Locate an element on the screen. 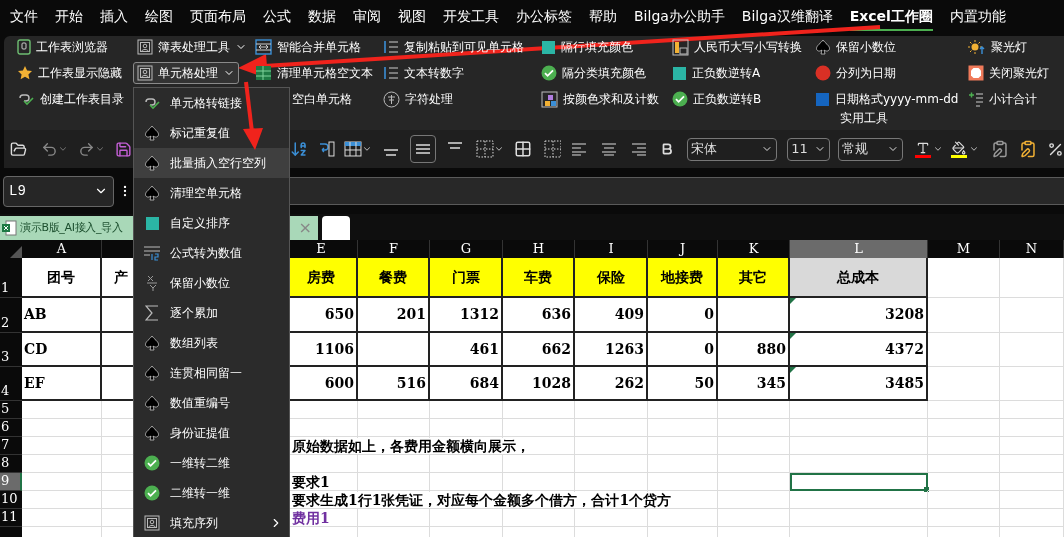  table-cell: 345 is located at coordinates (754, 384).